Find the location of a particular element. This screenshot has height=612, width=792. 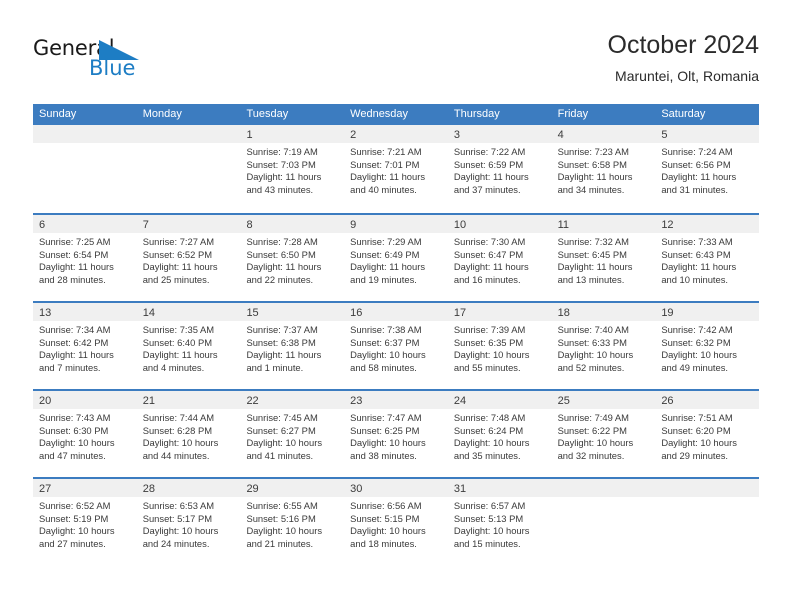

day-number: 3 is located at coordinates (456, 135).